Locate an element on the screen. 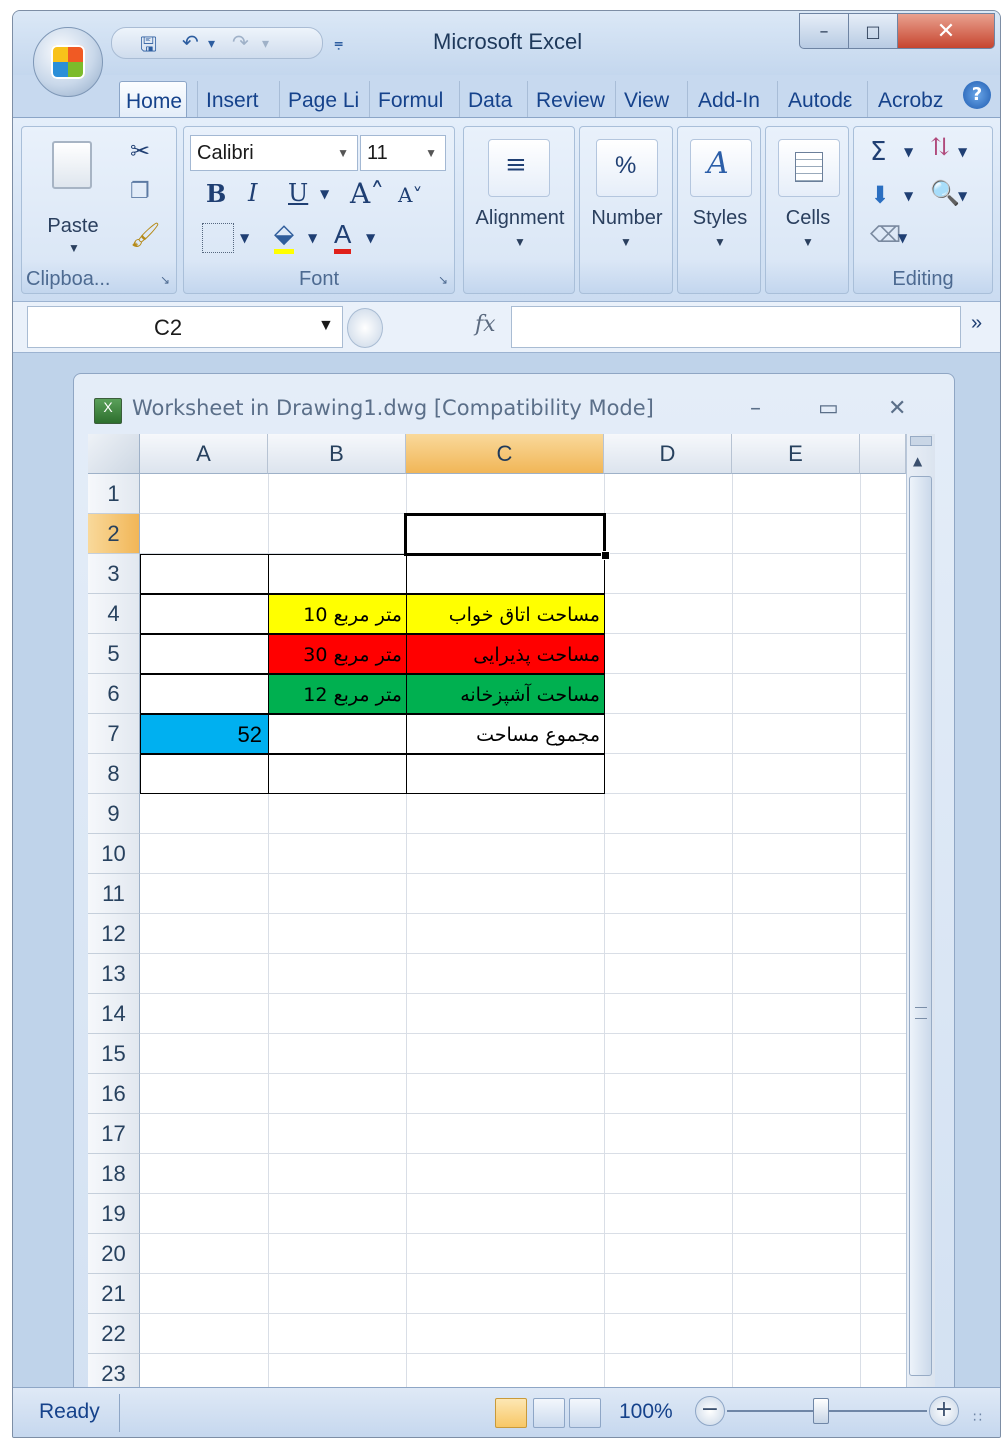  row-header: 19 is located at coordinates (114, 1214).